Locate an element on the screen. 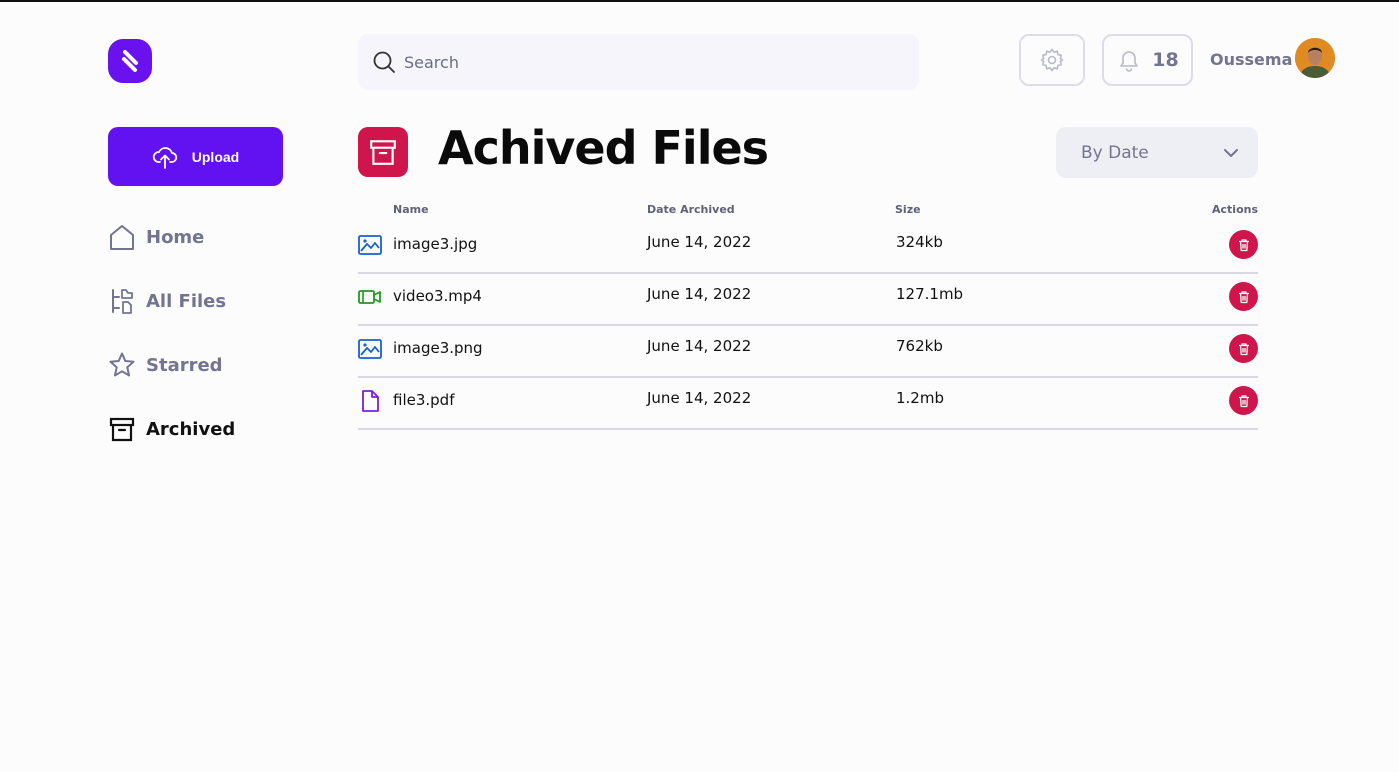  video-icon is located at coordinates (370, 297).